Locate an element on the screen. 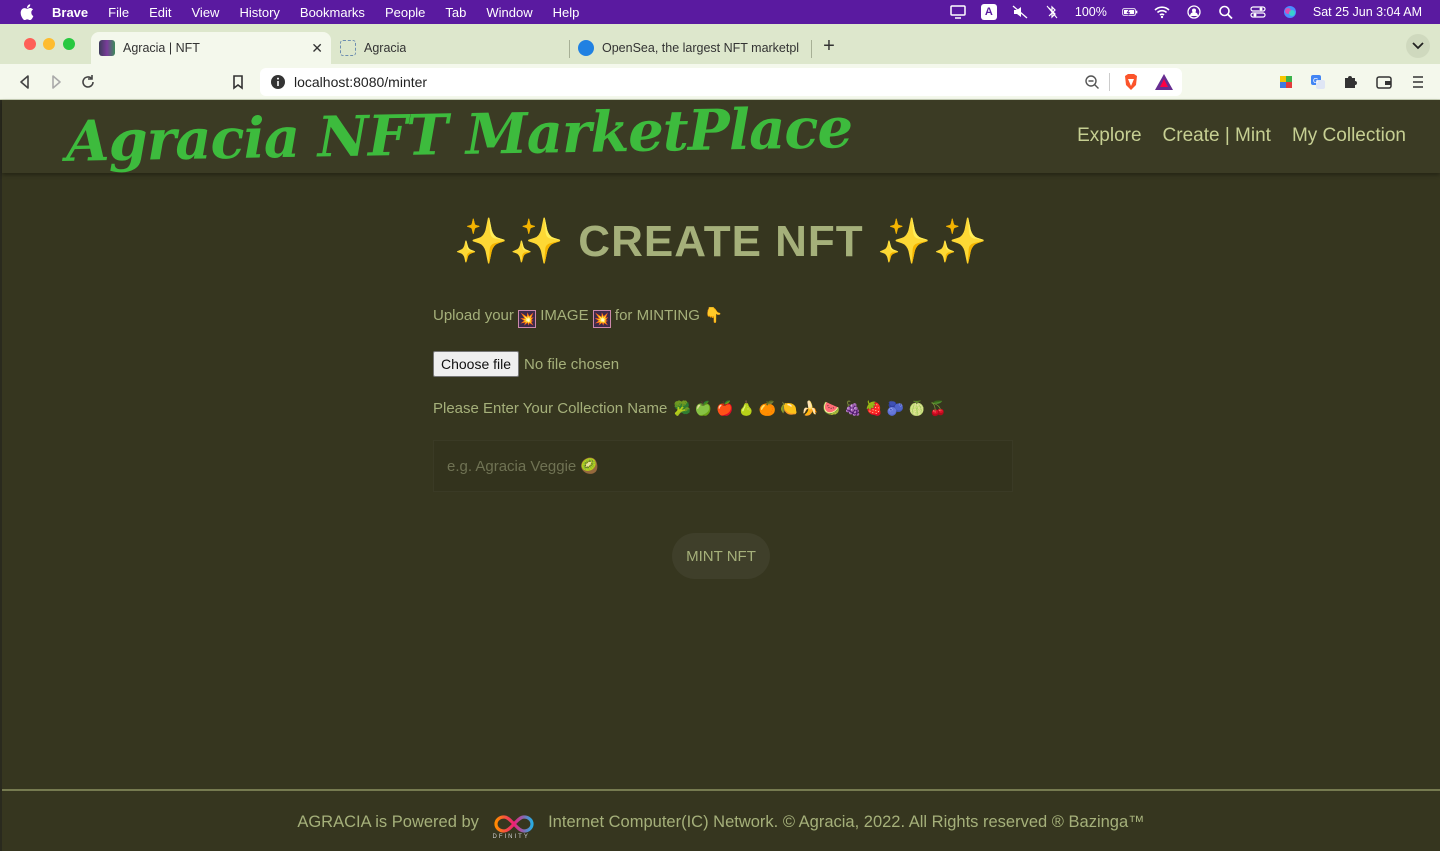 The width and height of the screenshot is (1440, 851). browser-menu-icon is located at coordinates (1418, 82).